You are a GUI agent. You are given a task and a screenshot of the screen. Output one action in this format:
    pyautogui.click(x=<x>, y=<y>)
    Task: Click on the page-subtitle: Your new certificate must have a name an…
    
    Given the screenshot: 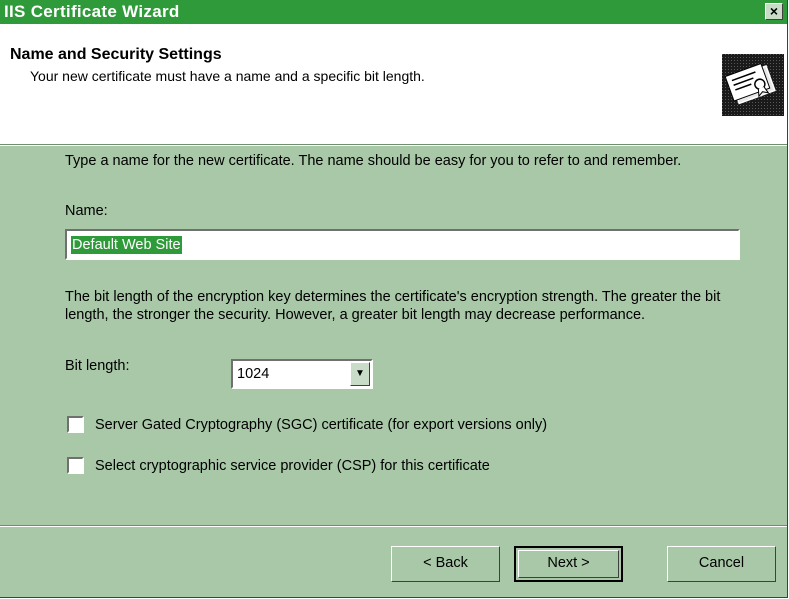 What is the action you would take?
    pyautogui.click(x=227, y=76)
    